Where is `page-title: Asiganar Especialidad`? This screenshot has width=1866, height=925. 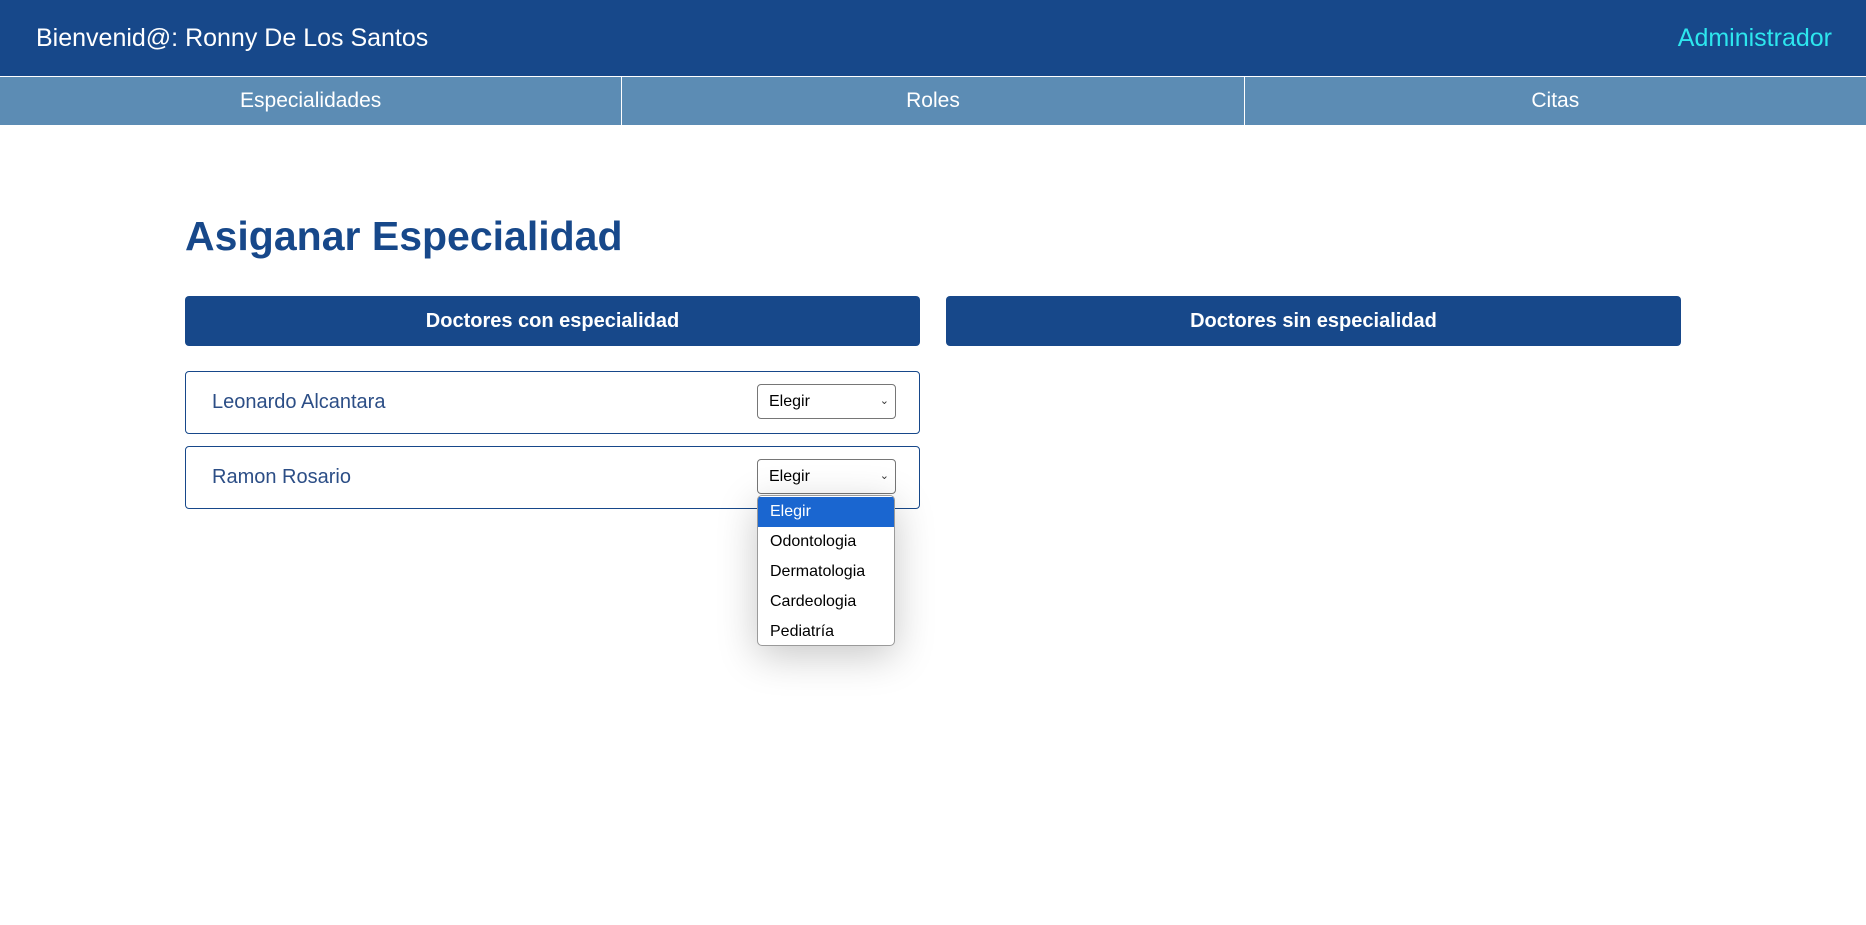
page-title: Asiganar Especialidad is located at coordinates (404, 236).